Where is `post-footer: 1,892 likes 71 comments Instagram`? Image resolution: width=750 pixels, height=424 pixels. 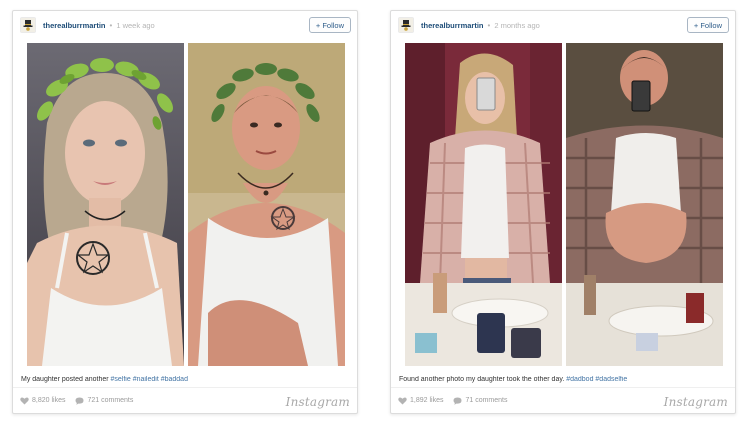 post-footer: 1,892 likes 71 comments Instagram is located at coordinates (563, 400).